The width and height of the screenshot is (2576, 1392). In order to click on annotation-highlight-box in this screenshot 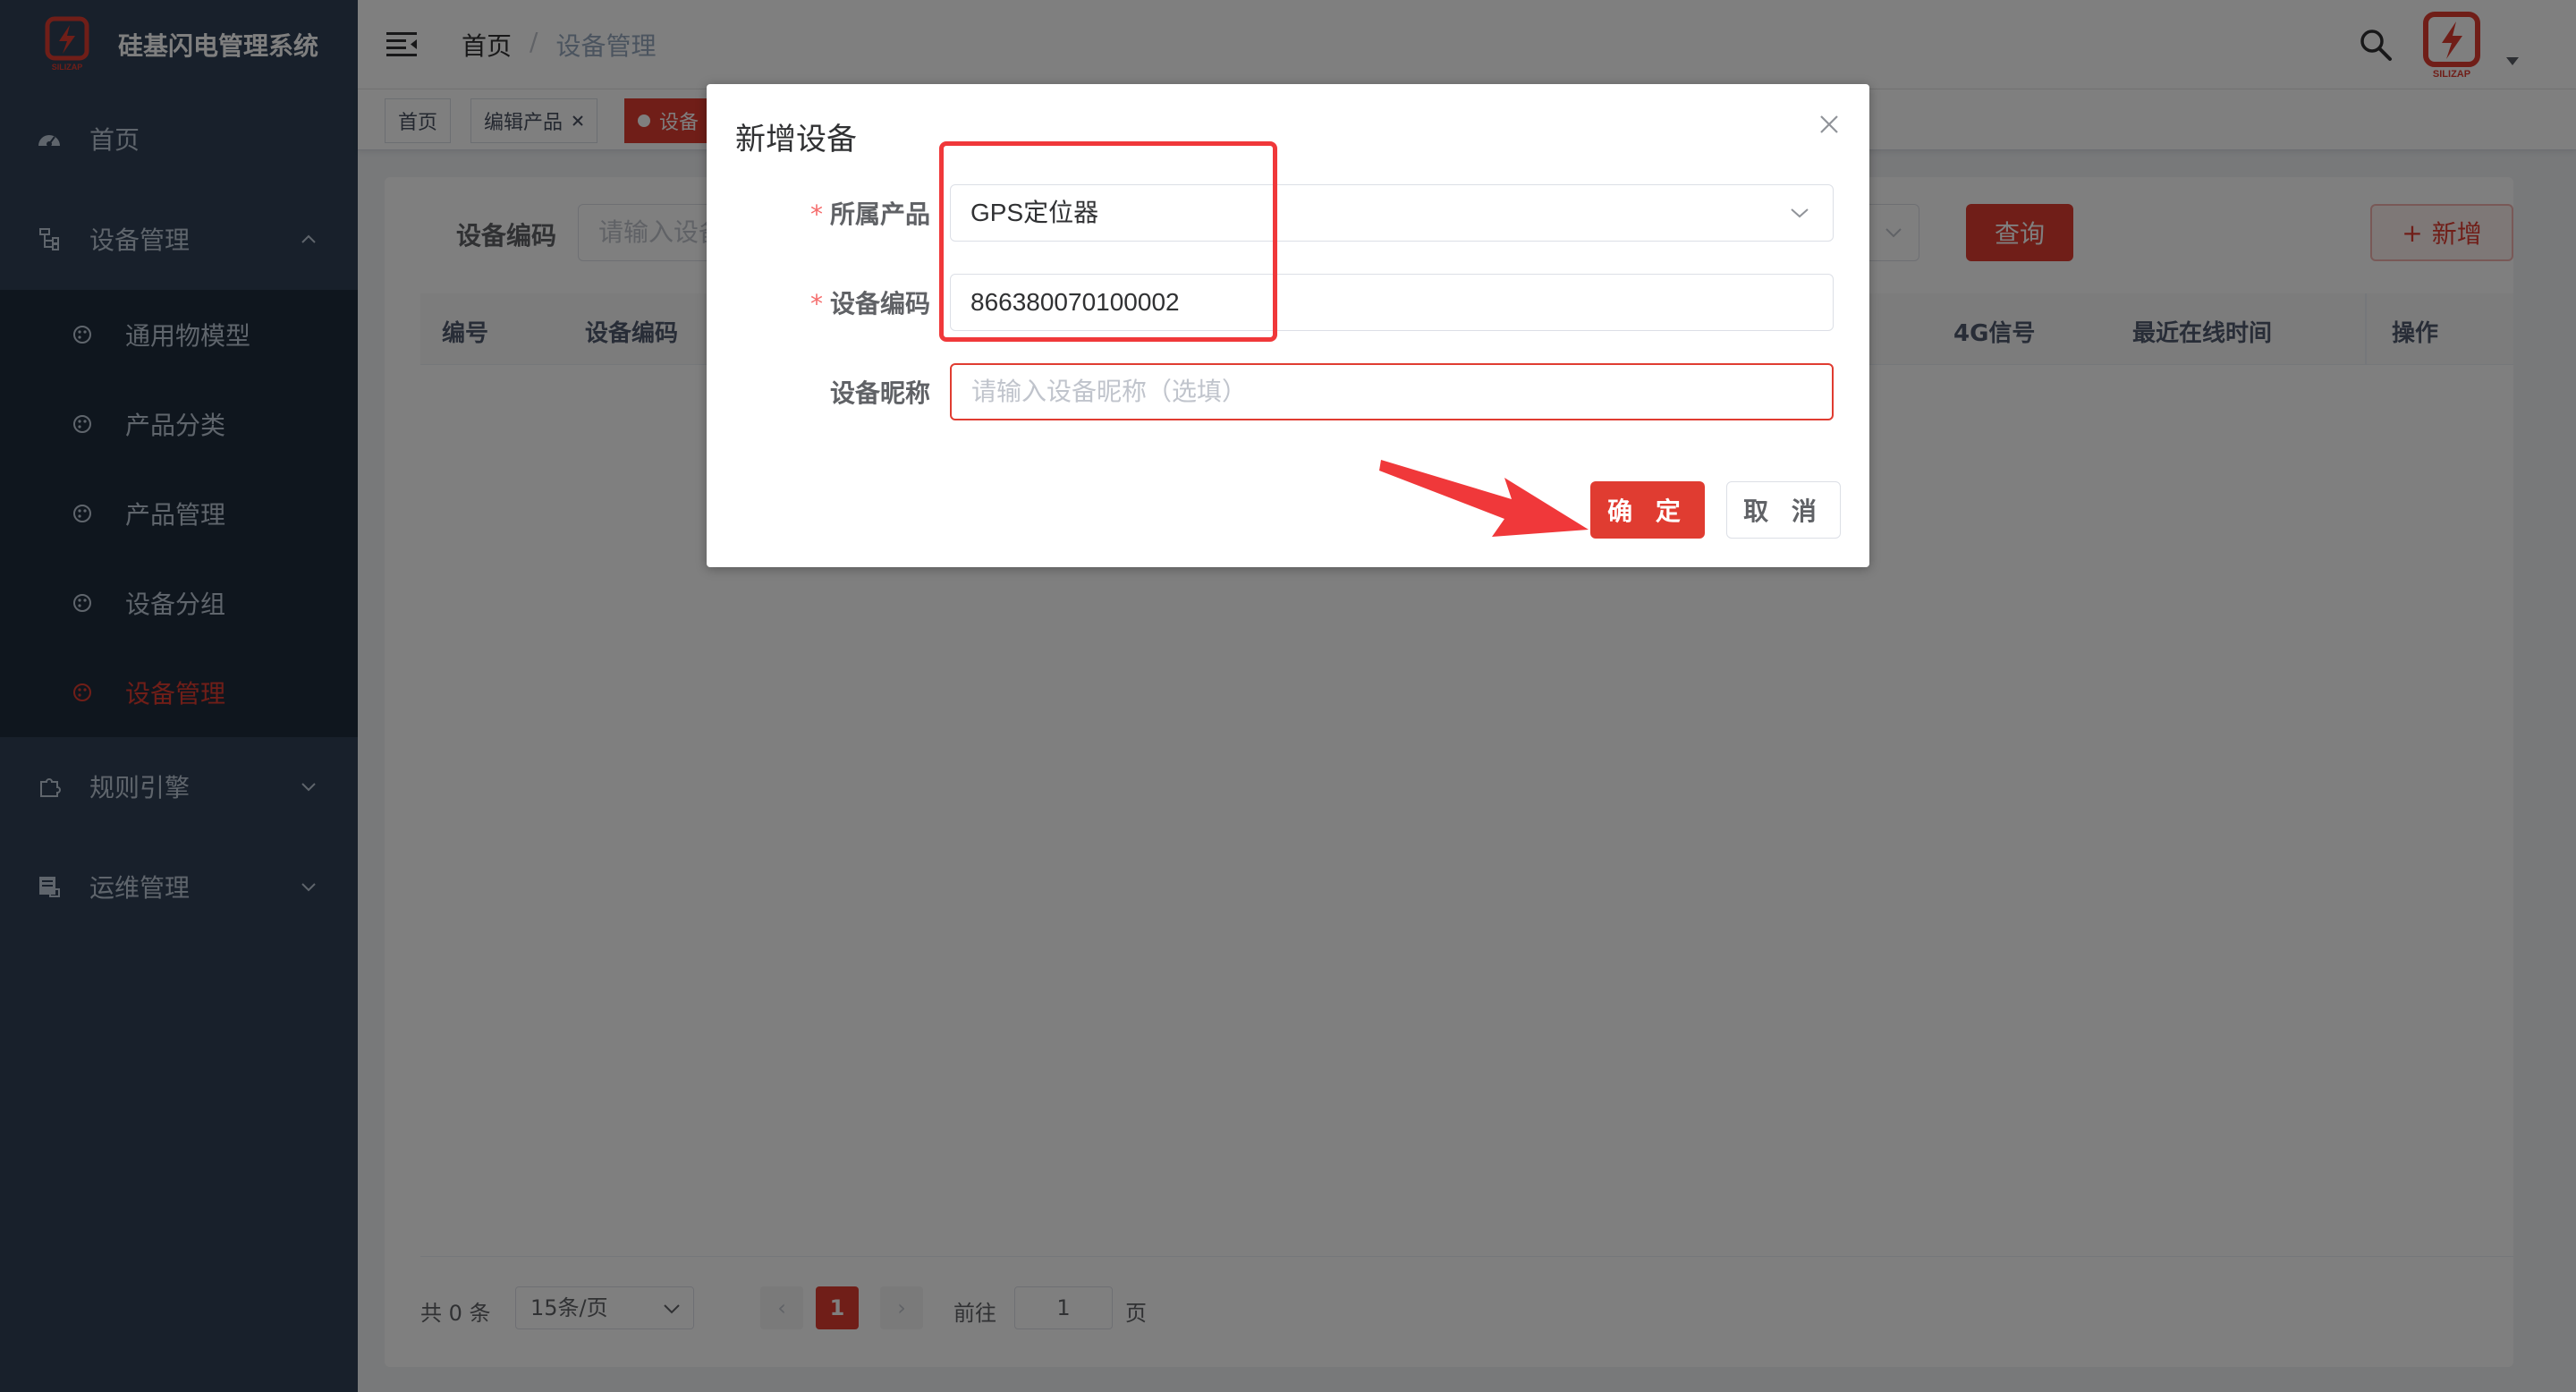, I will do `click(1108, 241)`.